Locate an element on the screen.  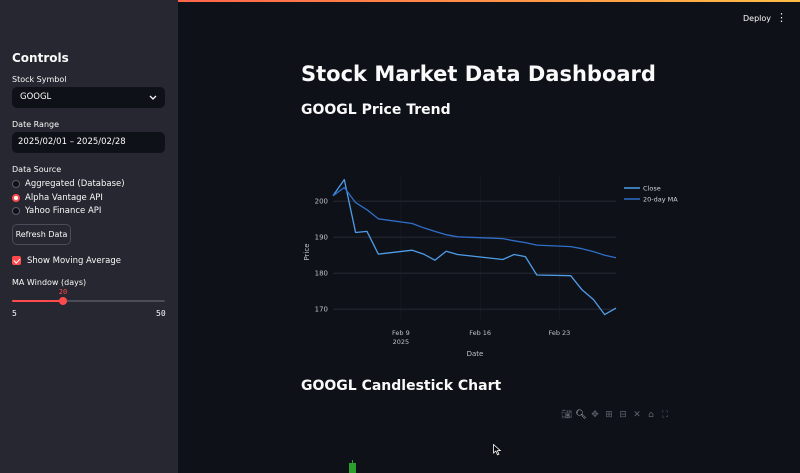
x-axis-label: Date is located at coordinates (475, 354).